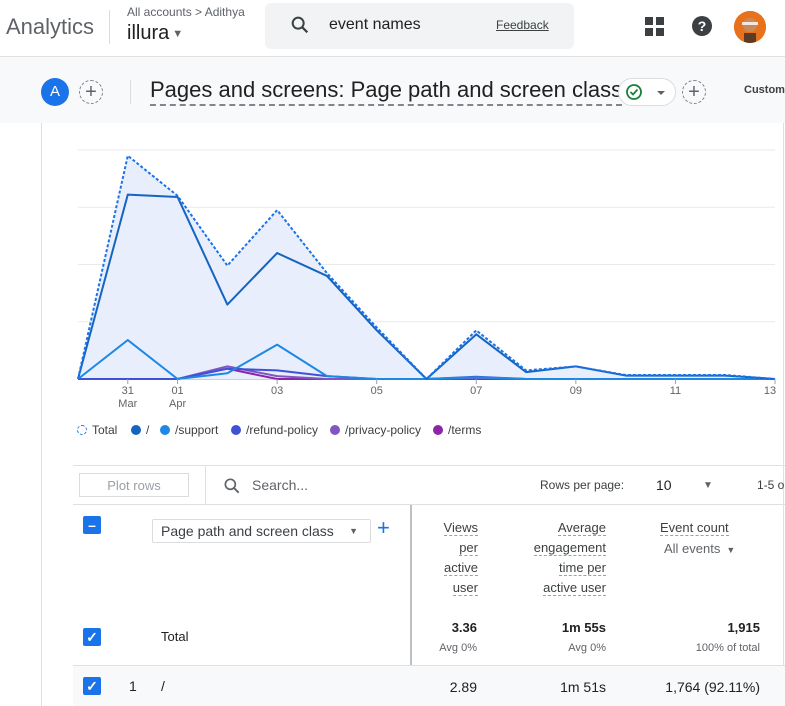 This screenshot has height=706, width=785. What do you see at coordinates (163, 686) in the screenshot?
I see `row-page-path: /` at bounding box center [163, 686].